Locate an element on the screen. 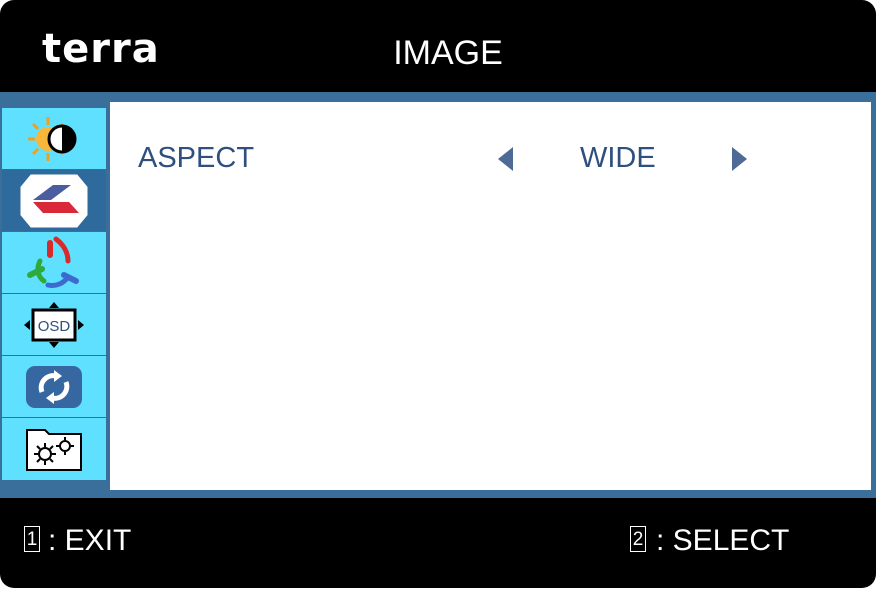 Image resolution: width=878 pixels, height=590 pixels. sidebar-item-misc is located at coordinates (54, 449).